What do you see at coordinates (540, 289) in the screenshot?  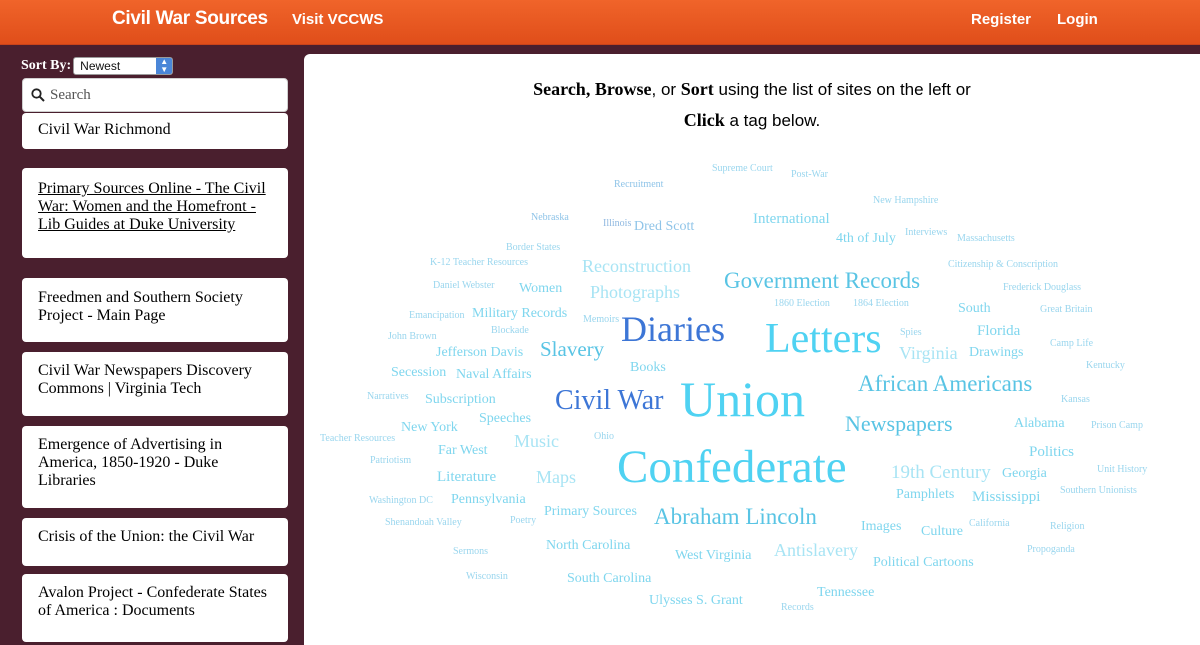 I see `tag: Women` at bounding box center [540, 289].